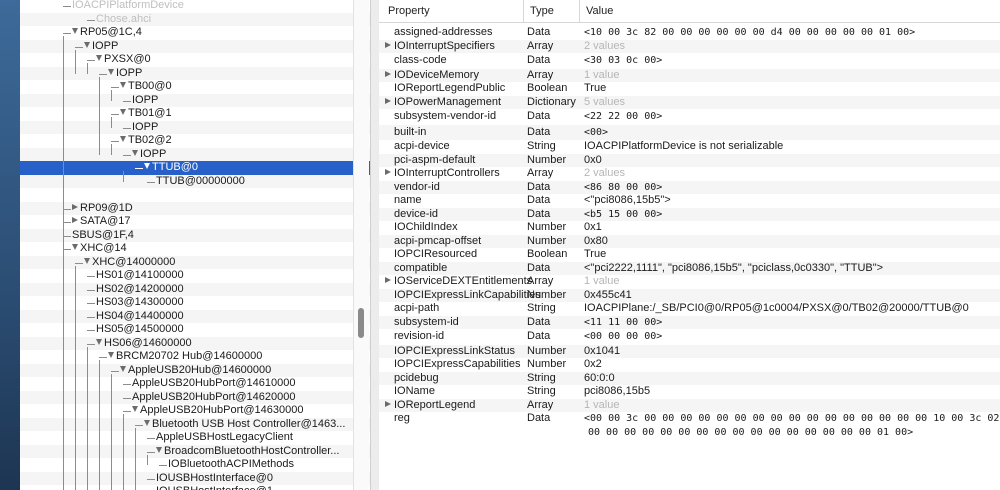  What do you see at coordinates (689, 365) in the screenshot?
I see `property-row: IOPCIExpressCapabilities Number 0x2` at bounding box center [689, 365].